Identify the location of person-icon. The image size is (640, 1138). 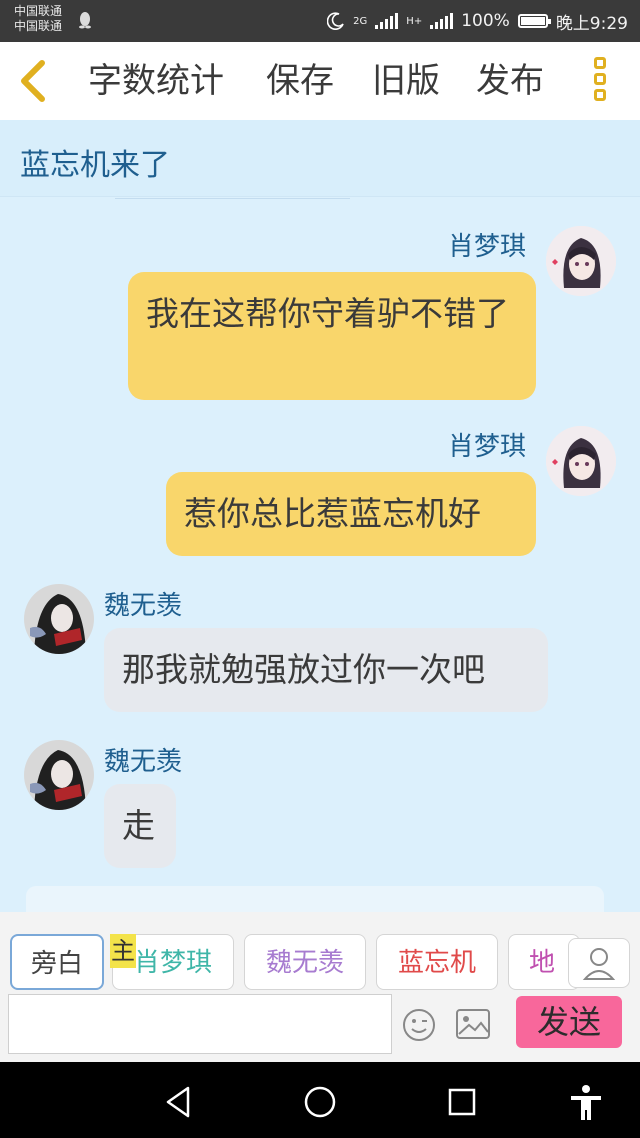
(599, 964).